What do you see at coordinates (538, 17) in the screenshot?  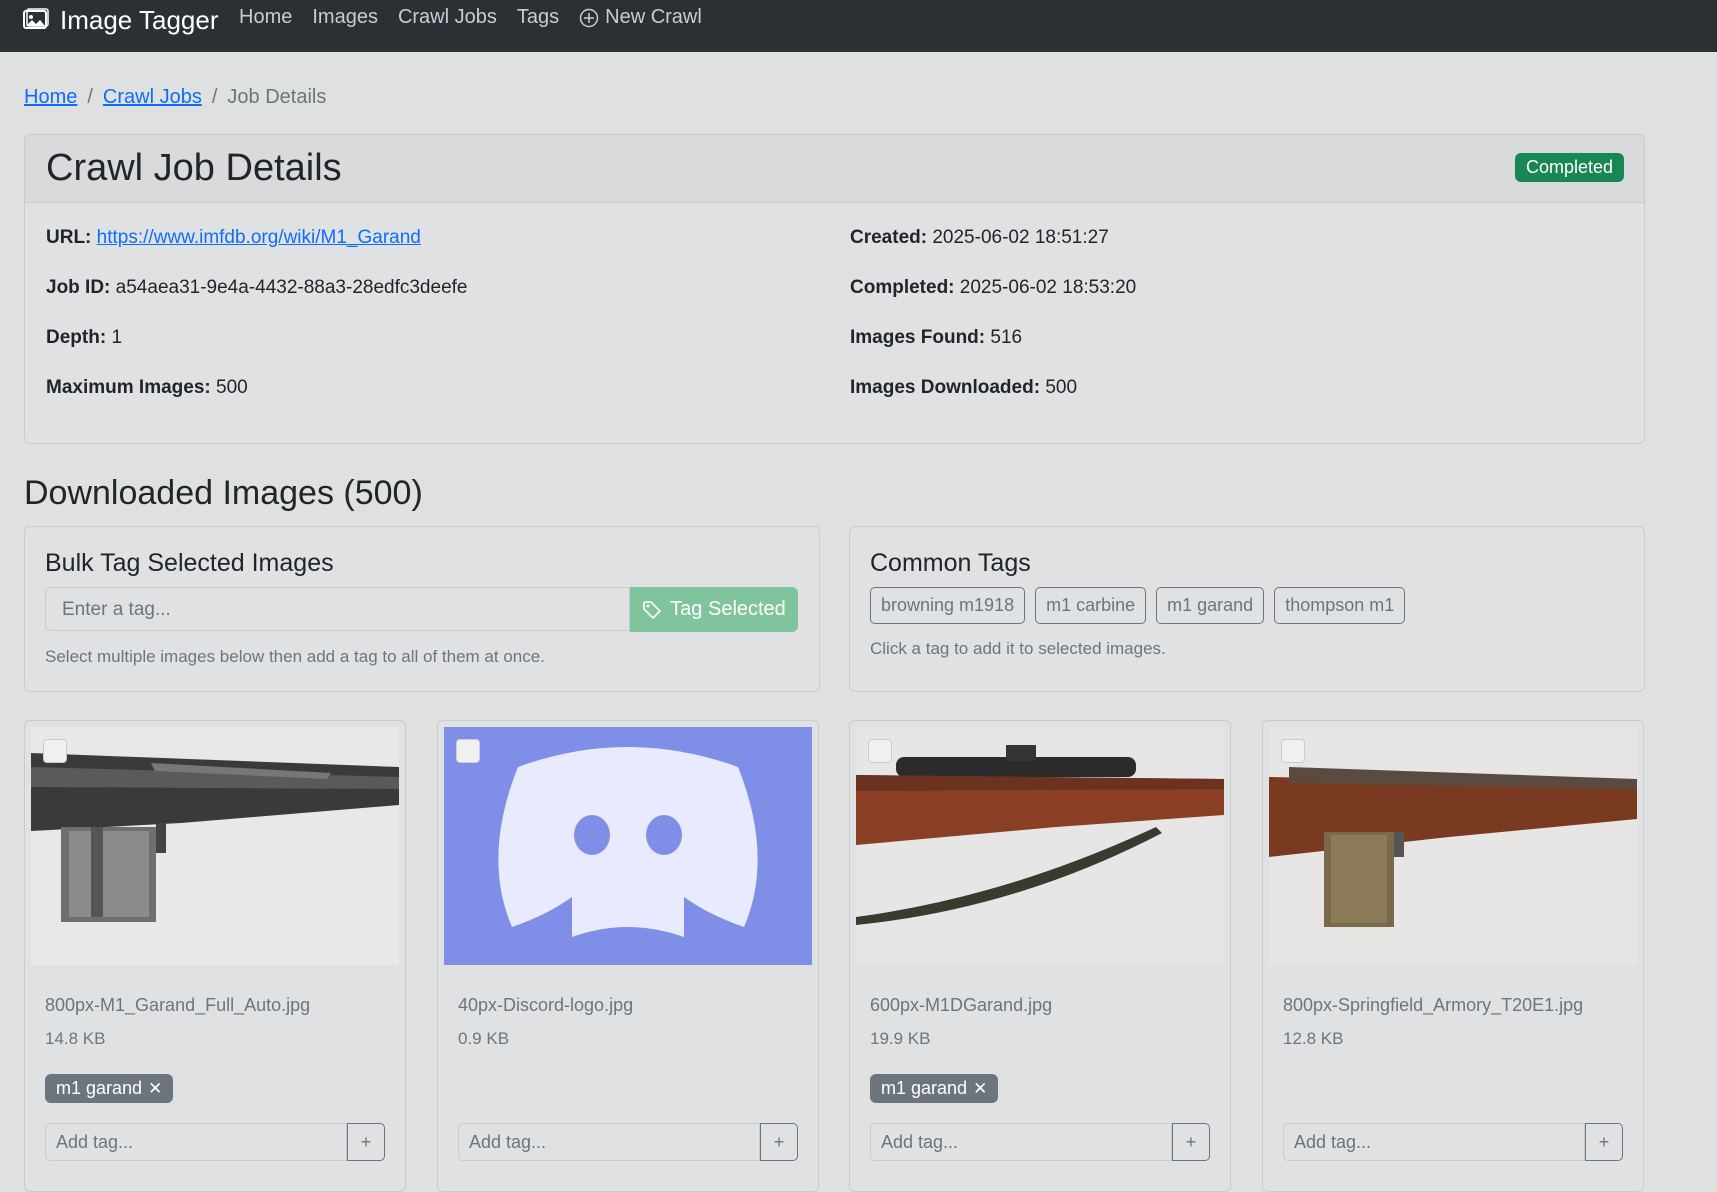 I see `nav-tags: Tags` at bounding box center [538, 17].